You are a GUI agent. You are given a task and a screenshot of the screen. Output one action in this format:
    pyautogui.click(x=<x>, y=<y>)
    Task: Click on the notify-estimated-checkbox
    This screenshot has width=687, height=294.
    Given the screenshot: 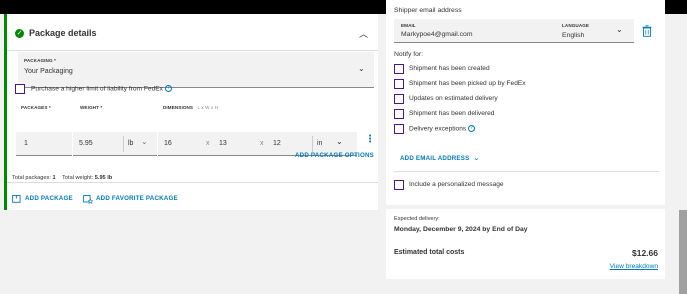 What is the action you would take?
    pyautogui.click(x=399, y=99)
    